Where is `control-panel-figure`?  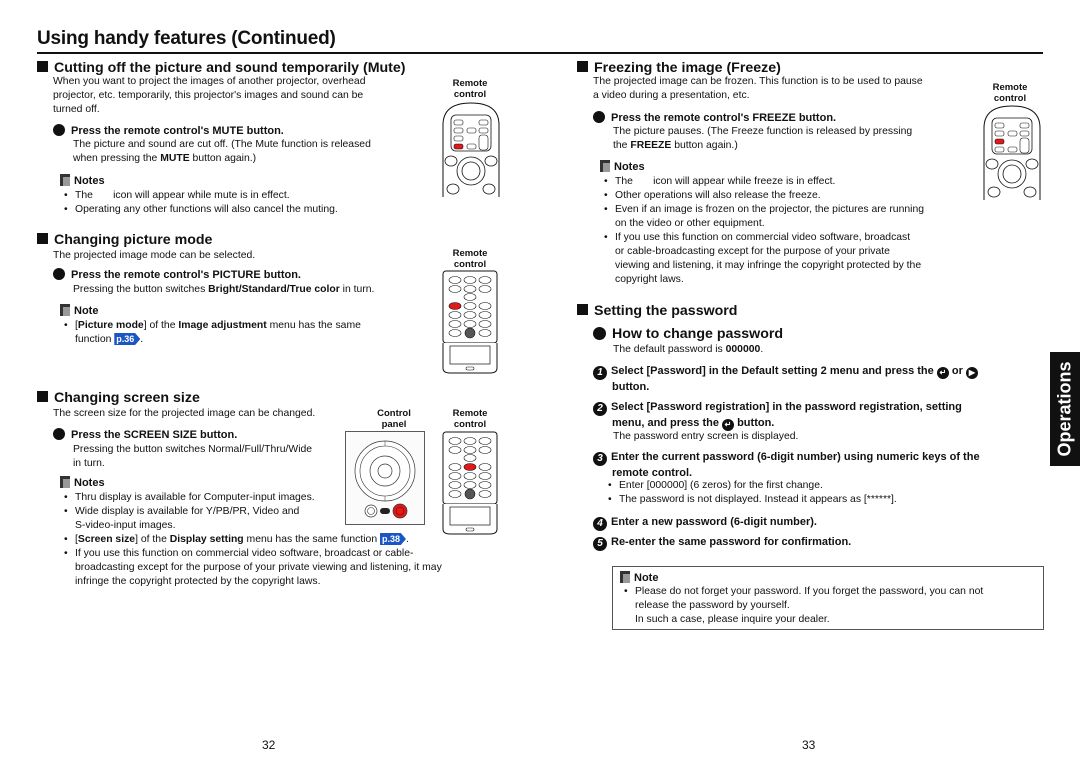 control-panel-figure is located at coordinates (385, 478).